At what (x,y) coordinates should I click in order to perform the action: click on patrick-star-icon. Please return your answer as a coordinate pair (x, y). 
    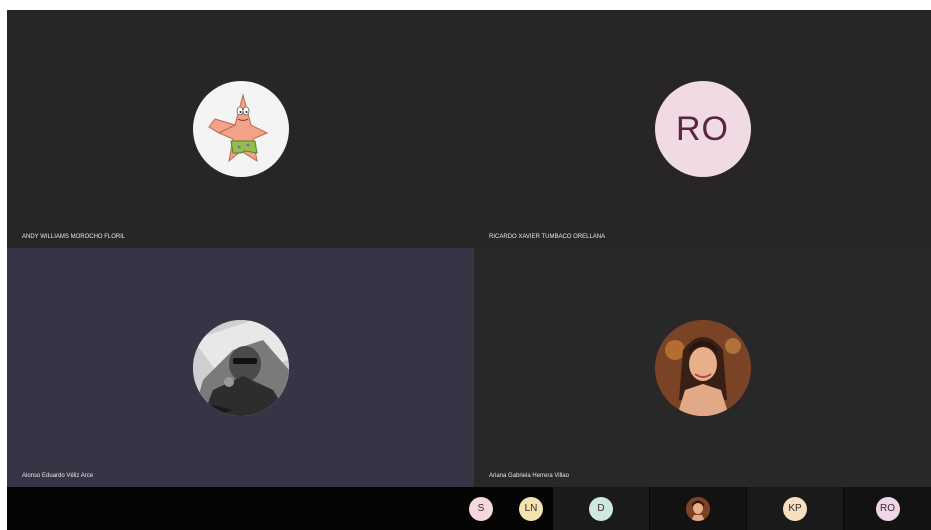
    Looking at the image, I should click on (237, 128).